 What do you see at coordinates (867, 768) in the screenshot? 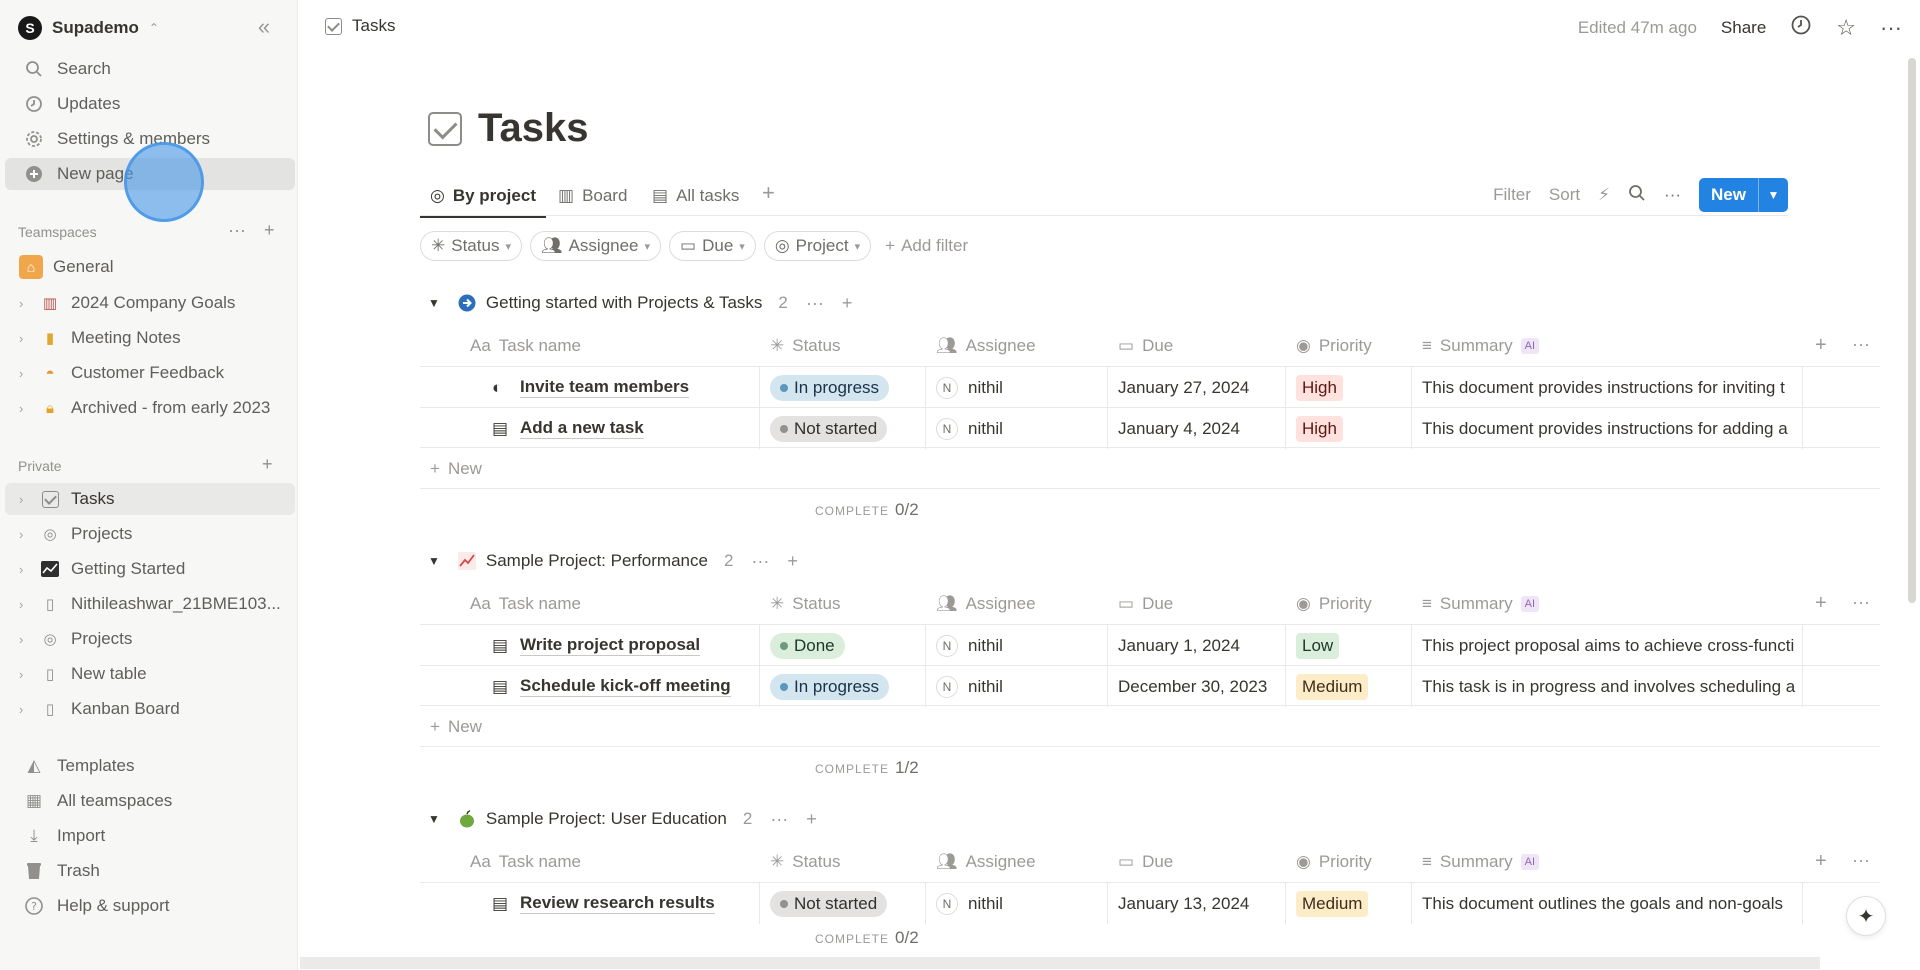
I see `group-calculation: COMPLETE 1/2` at bounding box center [867, 768].